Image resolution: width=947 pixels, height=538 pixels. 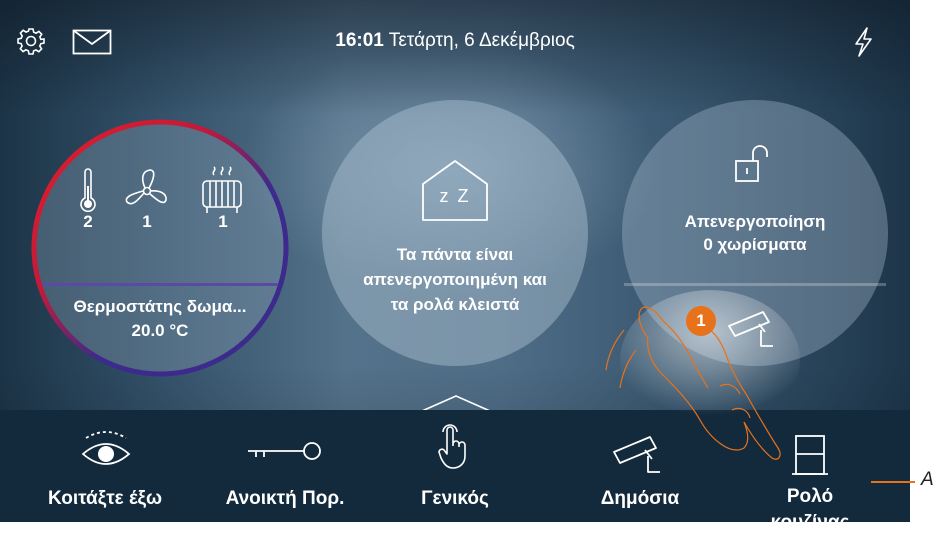 I want to click on step-marker: 1, so click(x=701, y=321).